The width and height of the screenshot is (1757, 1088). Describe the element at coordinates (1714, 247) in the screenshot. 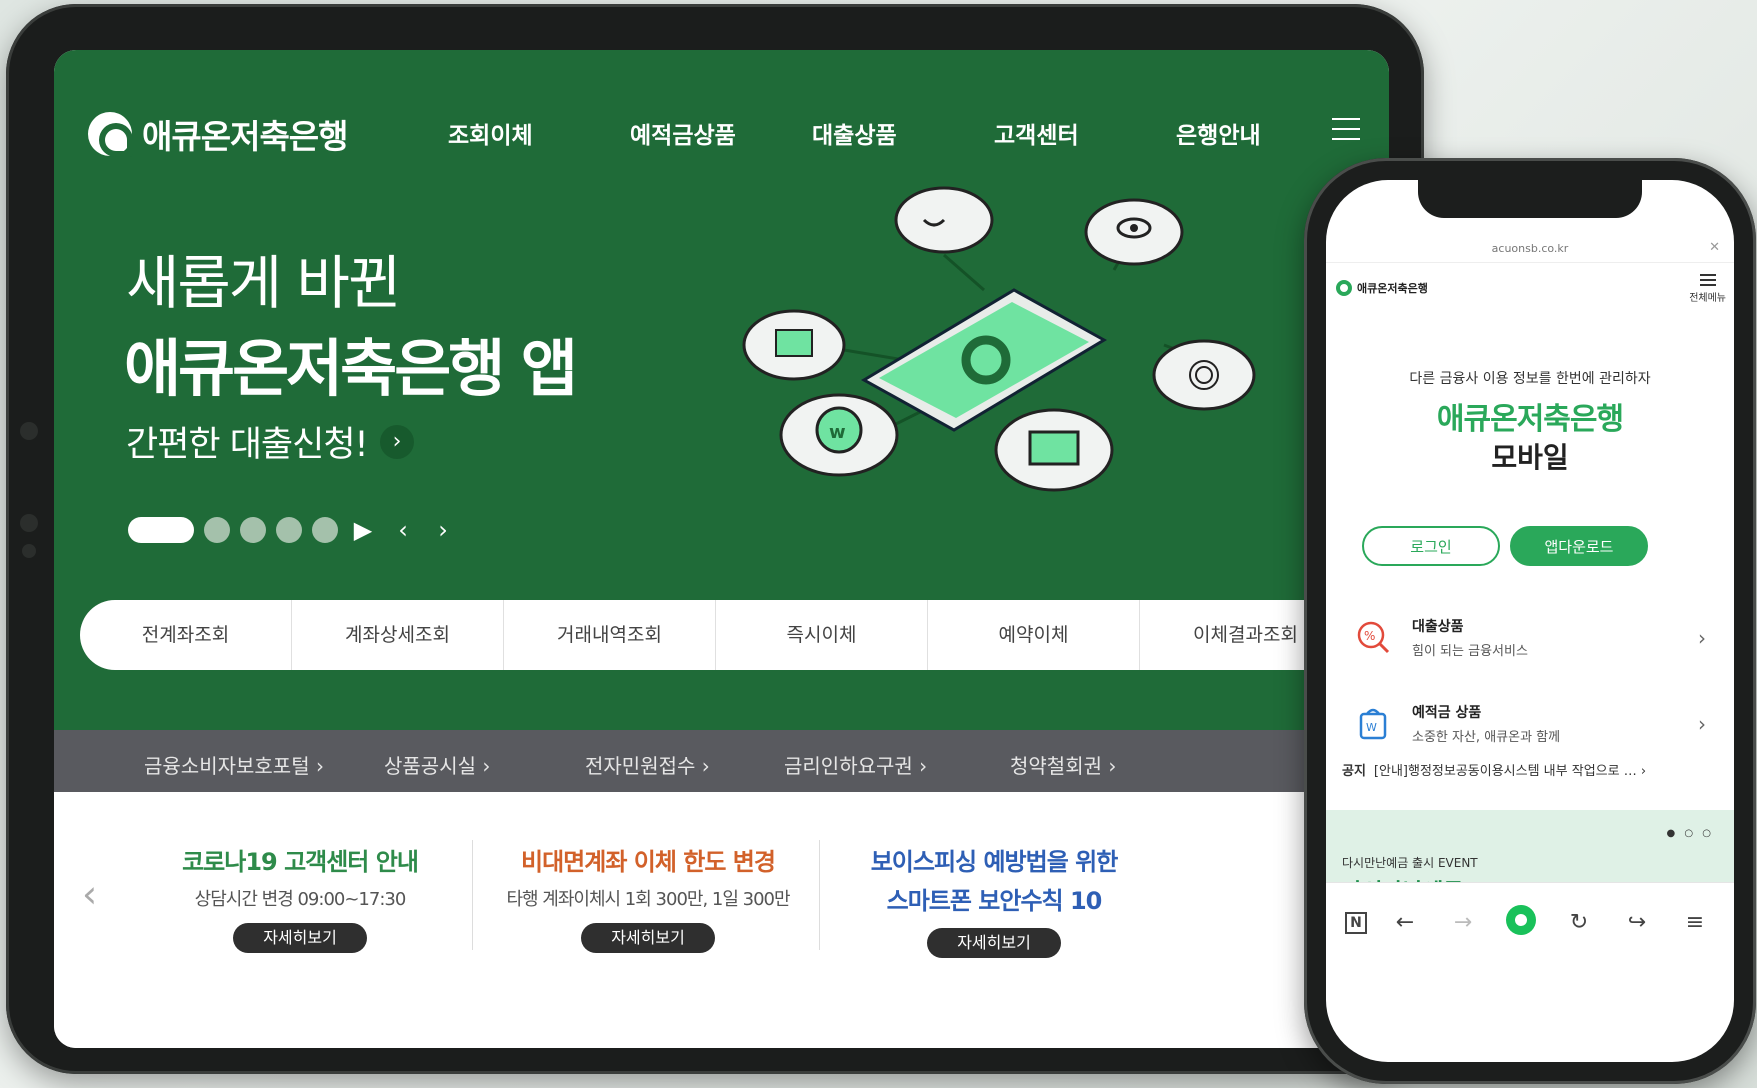

I see `close-icon: ✕` at that location.